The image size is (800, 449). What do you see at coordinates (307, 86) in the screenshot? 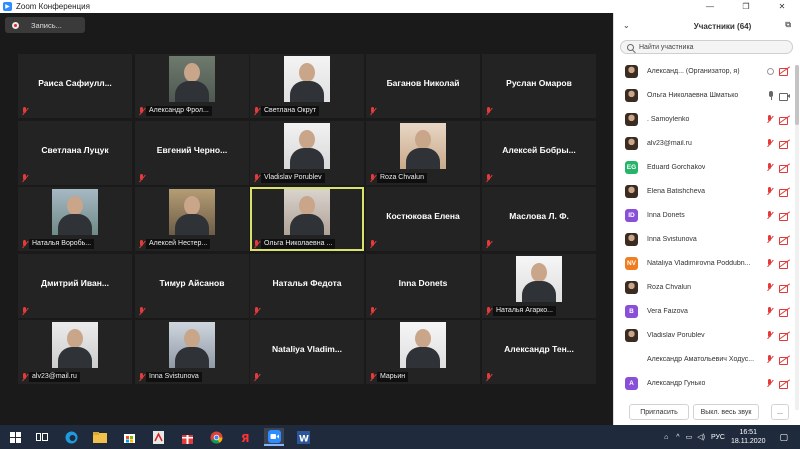
I see `participant-tile: Светлана Окрут` at bounding box center [307, 86].